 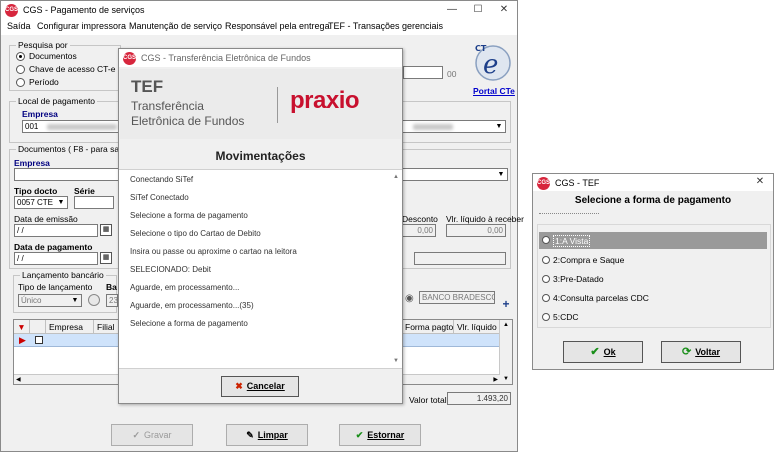 I want to click on add-icon: +, so click(x=506, y=304).